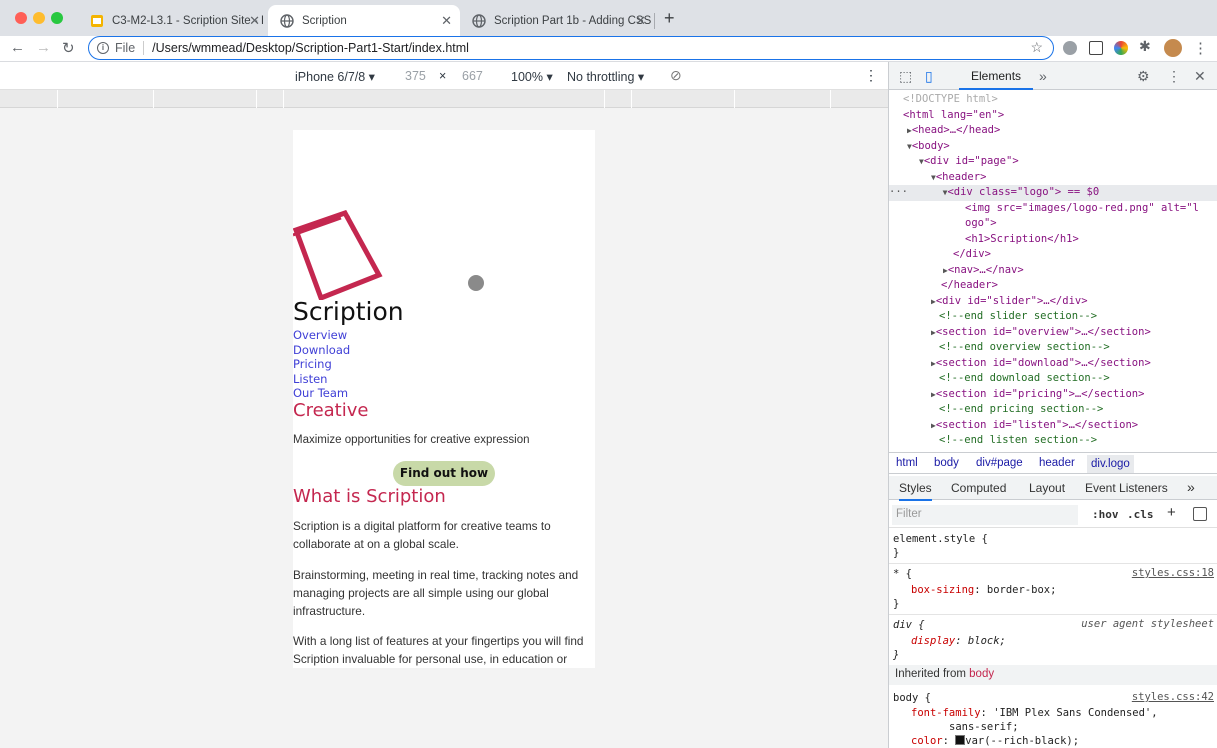 This screenshot has height=748, width=1217. I want to click on device-select: iPhone 6/7/8 ▾, so click(335, 76).